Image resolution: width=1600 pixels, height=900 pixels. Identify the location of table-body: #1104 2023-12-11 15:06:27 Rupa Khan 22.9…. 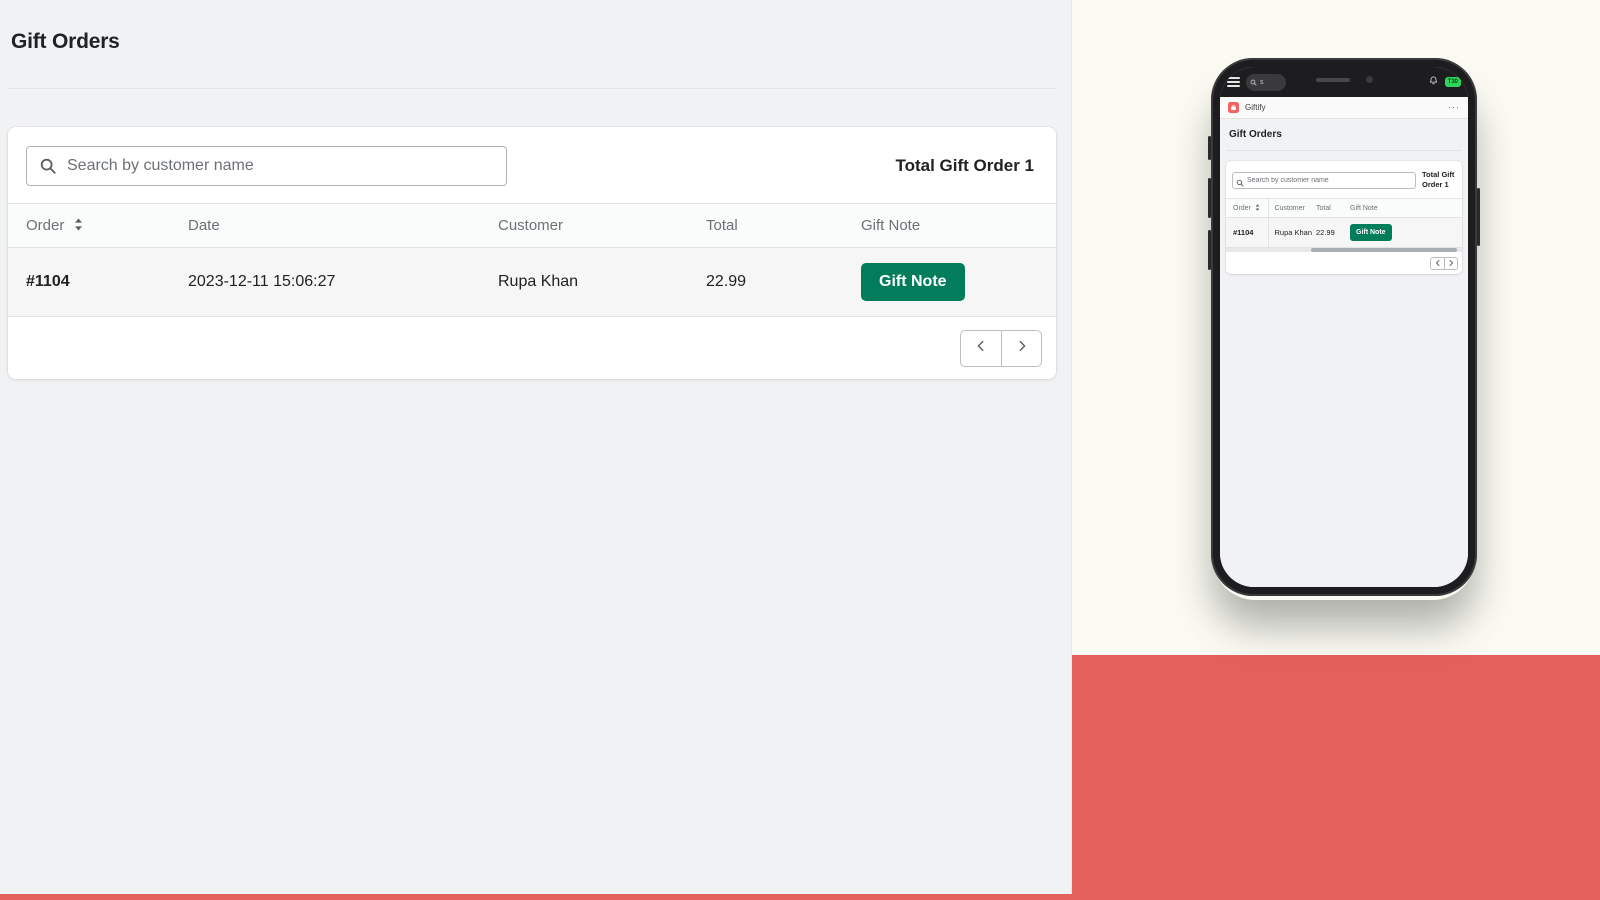
(532, 282).